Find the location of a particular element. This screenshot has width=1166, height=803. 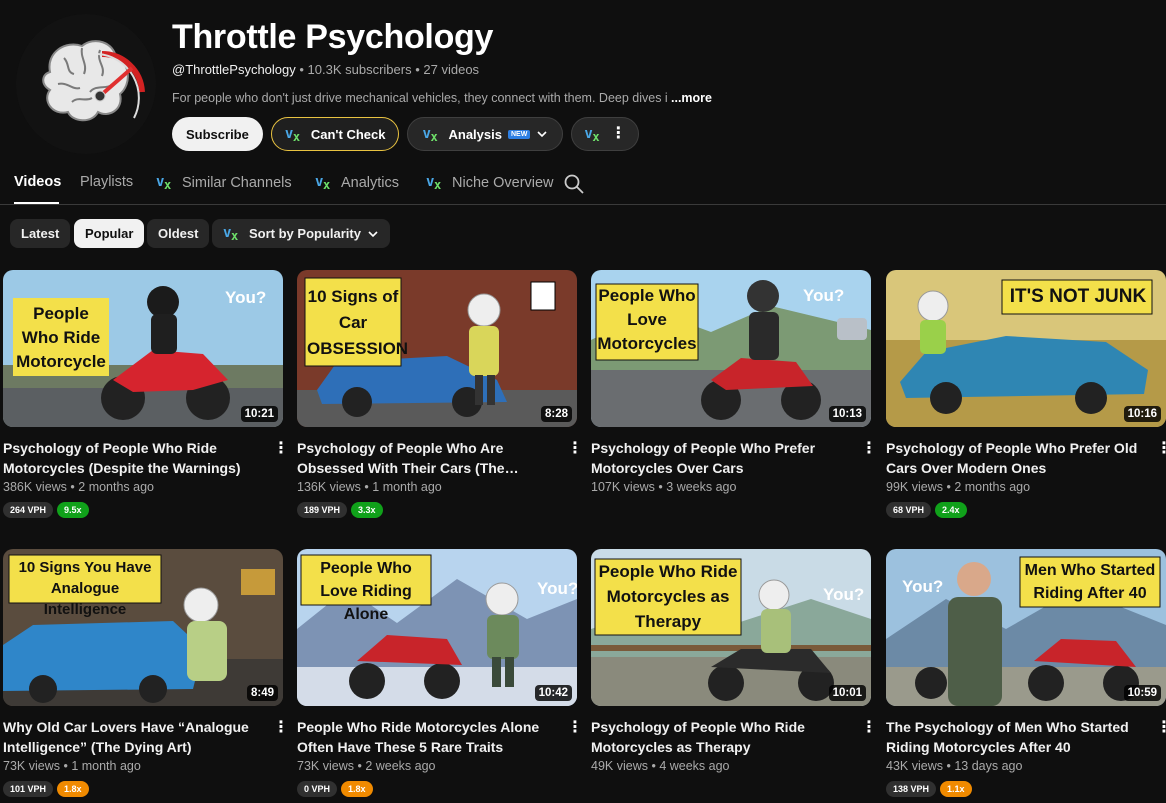

analysis-button: vx Analysis NEW is located at coordinates (485, 134).